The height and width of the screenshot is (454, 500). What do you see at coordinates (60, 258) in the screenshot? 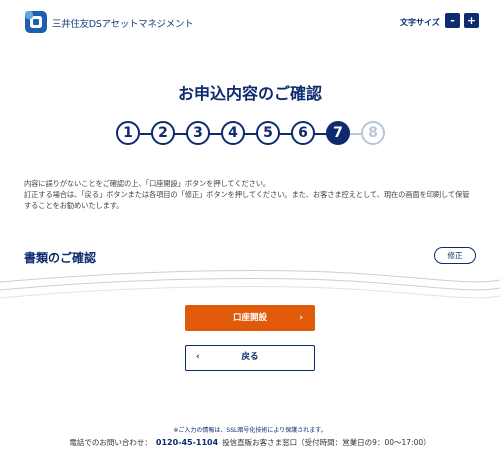
I see `documents-section-title: 書類のご確認` at bounding box center [60, 258].